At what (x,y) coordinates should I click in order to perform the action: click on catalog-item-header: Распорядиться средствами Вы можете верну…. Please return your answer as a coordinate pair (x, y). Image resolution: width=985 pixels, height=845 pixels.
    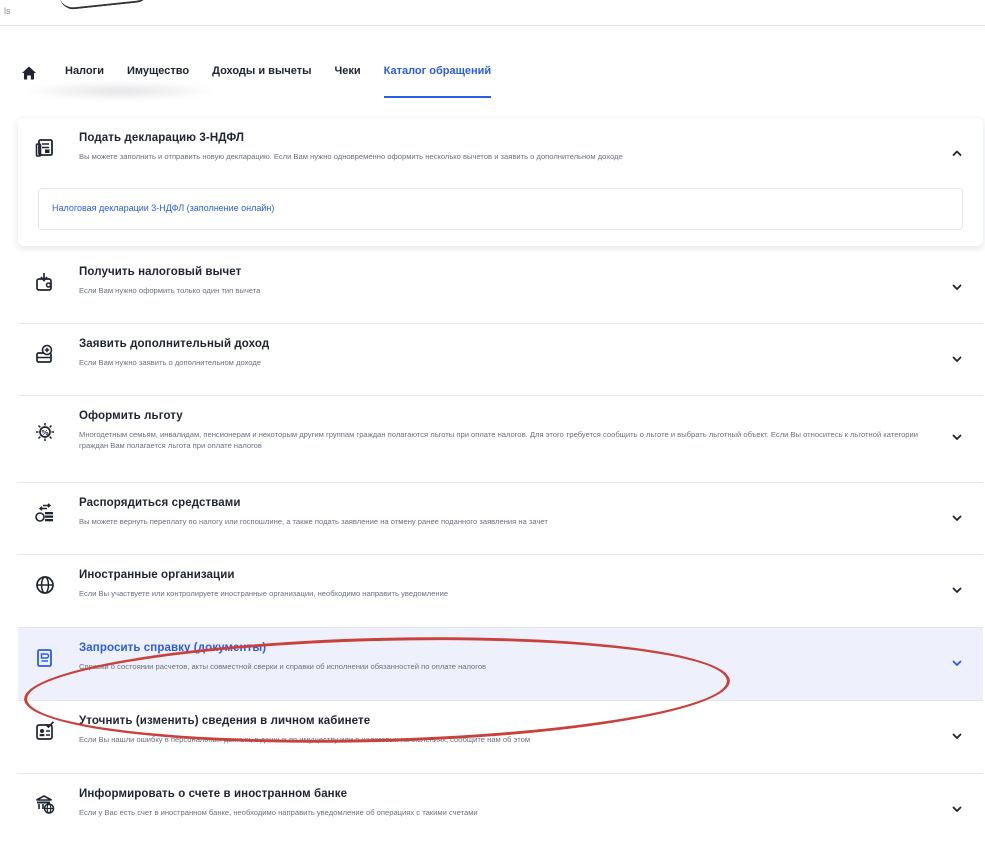
    Looking at the image, I should click on (500, 518).